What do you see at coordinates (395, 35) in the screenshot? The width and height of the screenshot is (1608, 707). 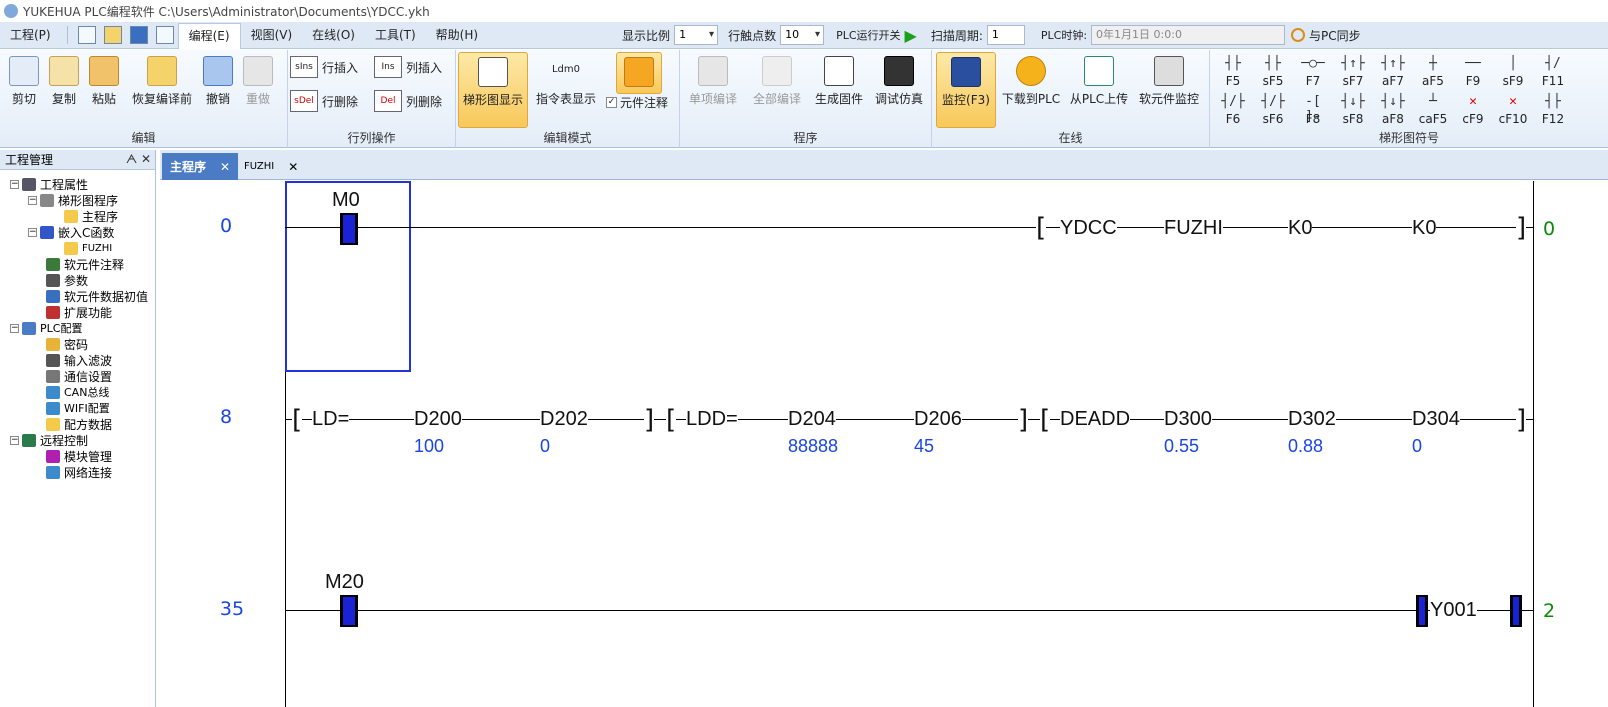 I see `menu-tools: 工具(T)` at bounding box center [395, 35].